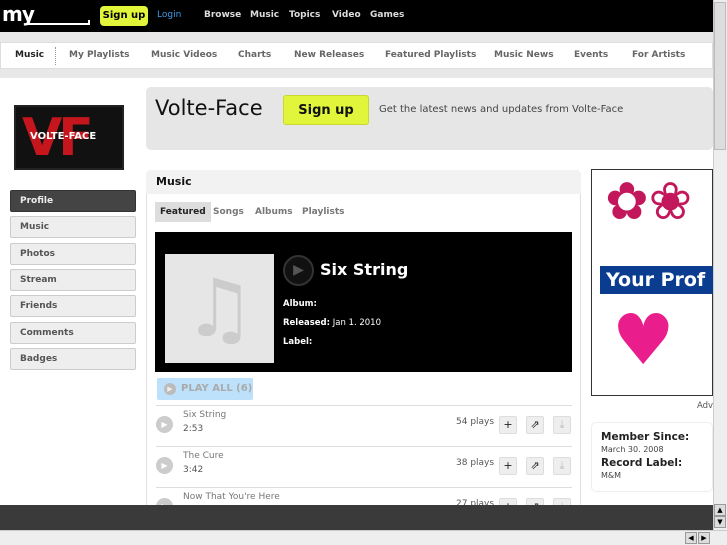  What do you see at coordinates (73, 201) in the screenshot?
I see `sidebar-item-profile: Profile` at bounding box center [73, 201].